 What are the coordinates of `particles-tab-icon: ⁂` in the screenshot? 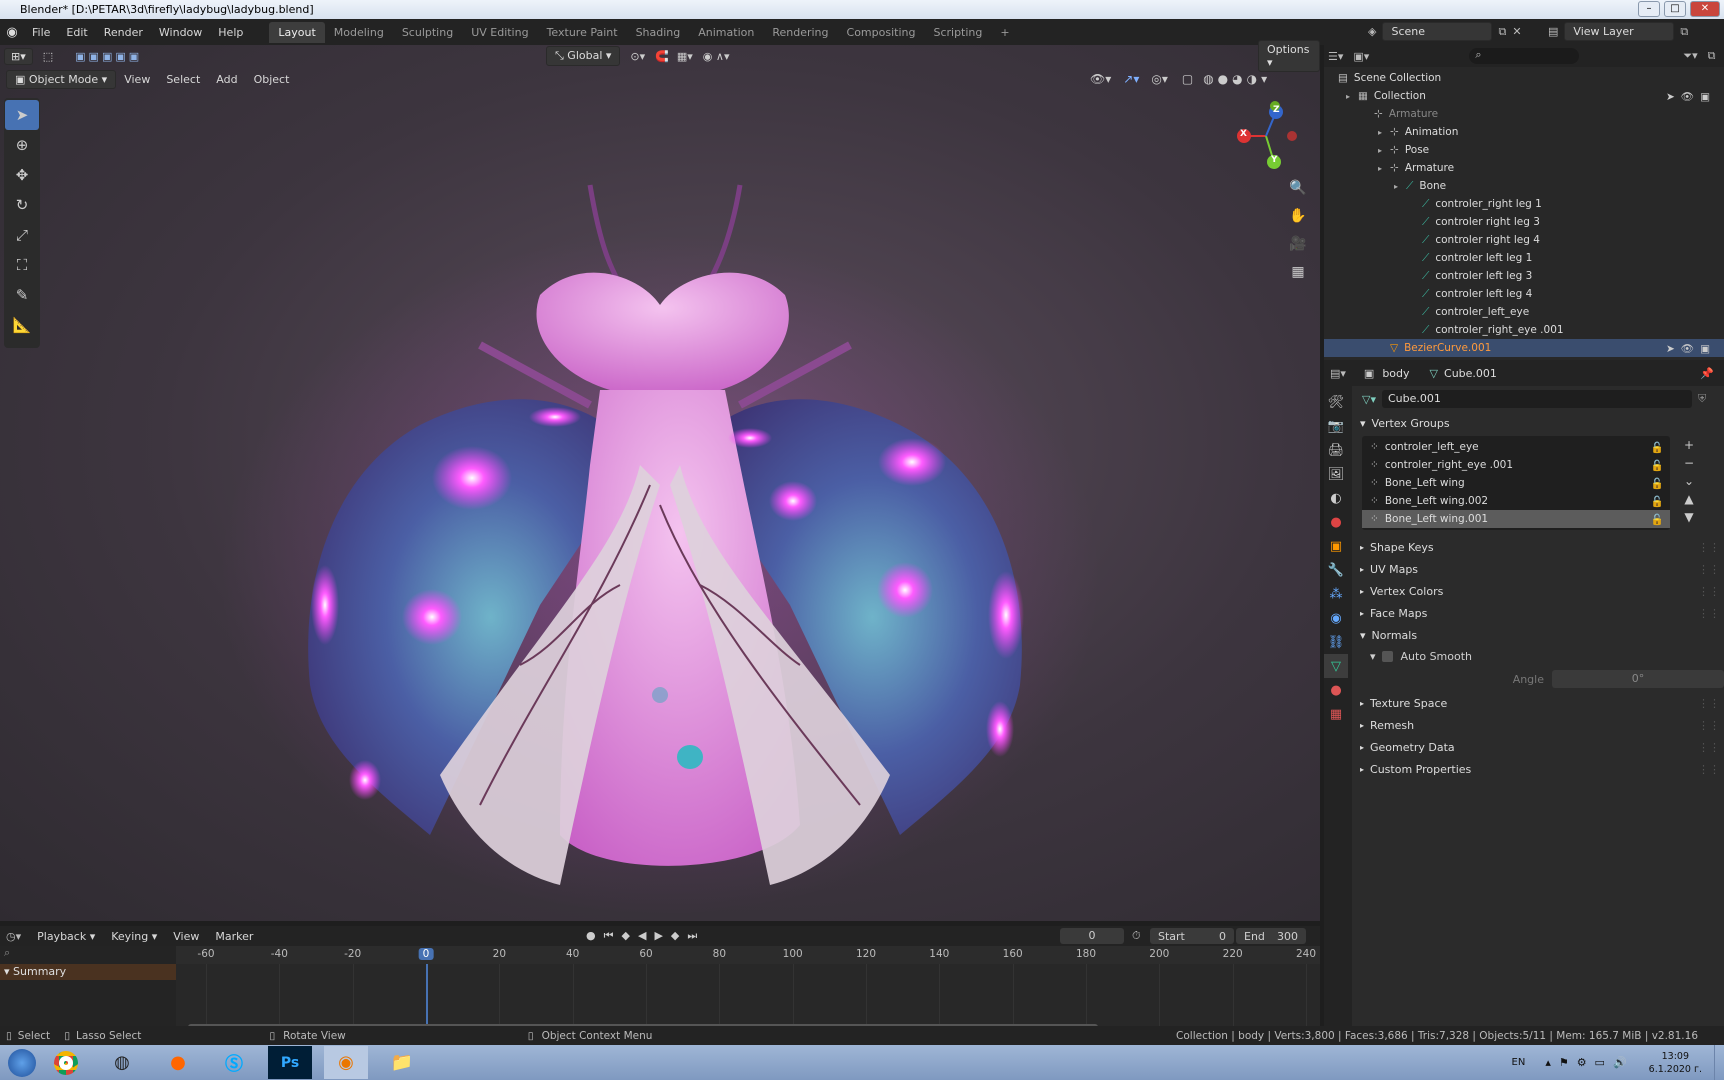 It's located at (1336, 594).